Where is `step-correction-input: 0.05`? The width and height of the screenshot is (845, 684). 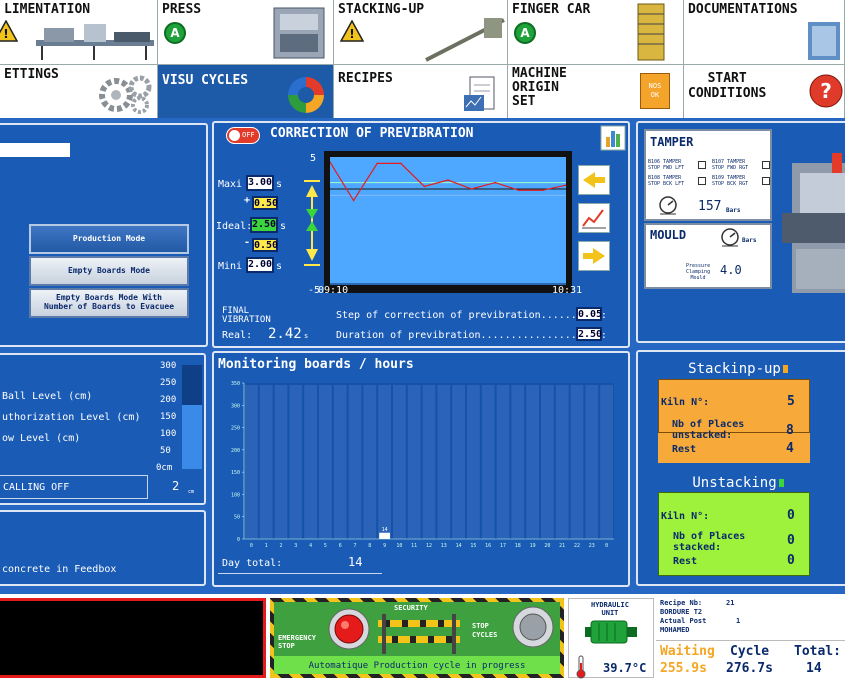 step-correction-input: 0.05 is located at coordinates (589, 314).